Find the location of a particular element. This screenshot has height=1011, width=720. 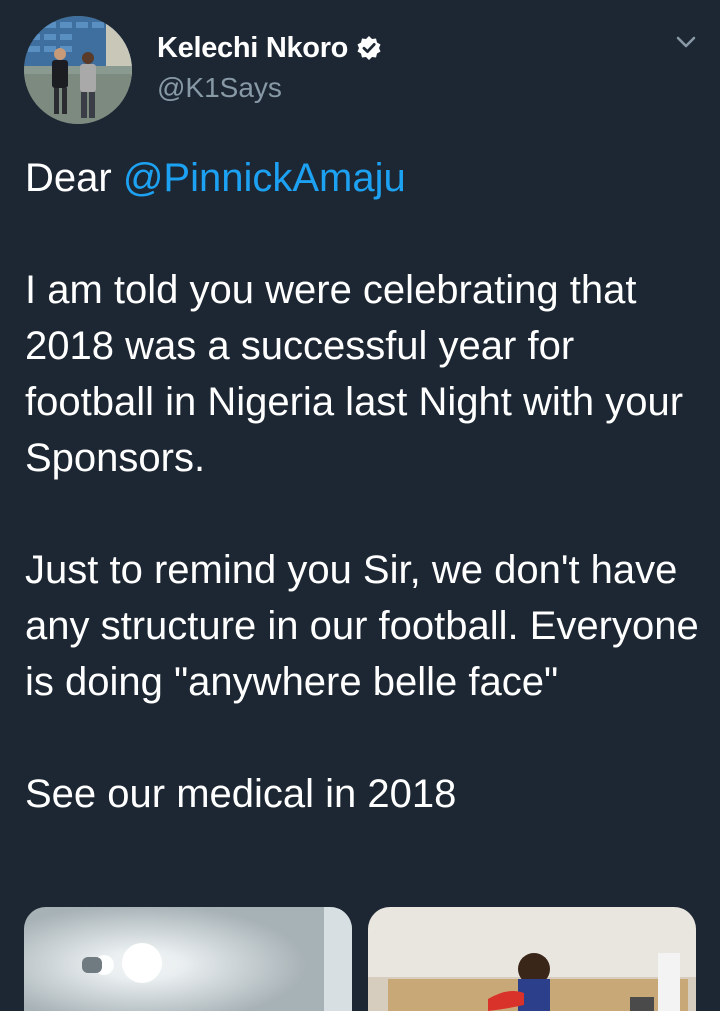

display-name: Kelechi Nkoro is located at coordinates (252, 48).